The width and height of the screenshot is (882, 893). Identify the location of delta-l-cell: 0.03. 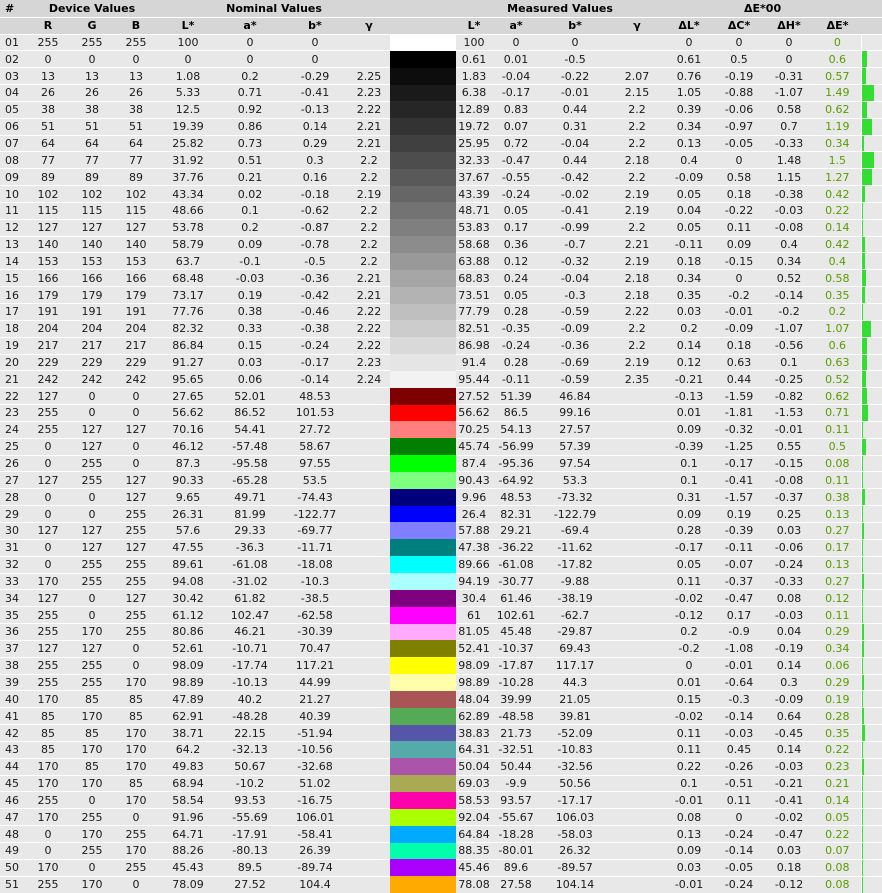
(689, 312).